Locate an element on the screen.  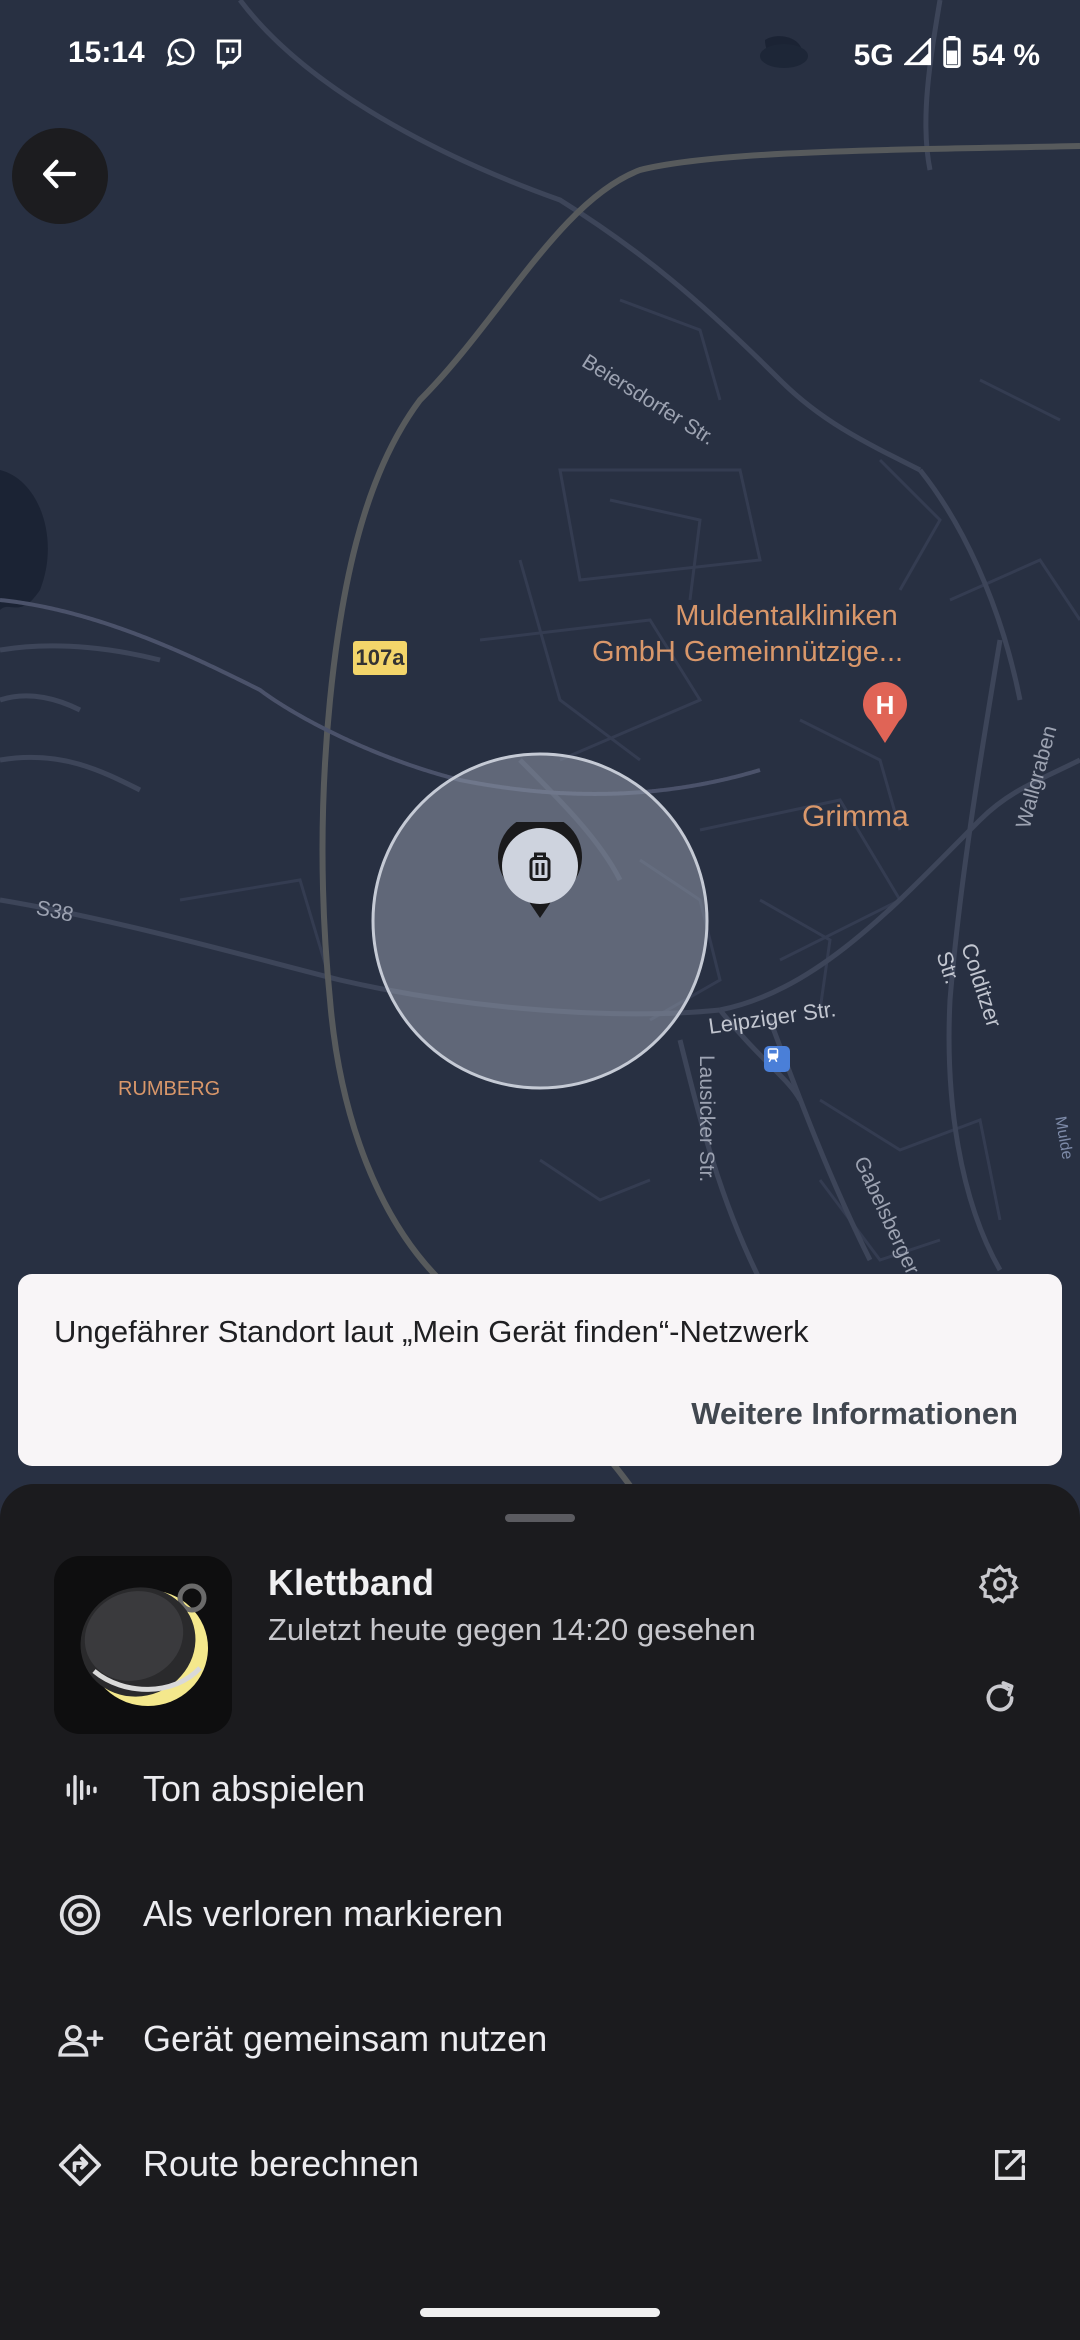
gesture-navigation-bar is located at coordinates (540, 2312).